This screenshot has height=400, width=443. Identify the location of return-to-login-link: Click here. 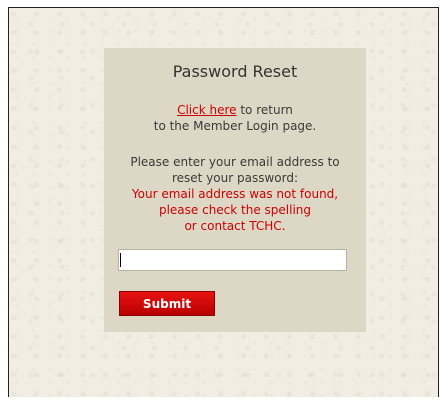
(206, 110).